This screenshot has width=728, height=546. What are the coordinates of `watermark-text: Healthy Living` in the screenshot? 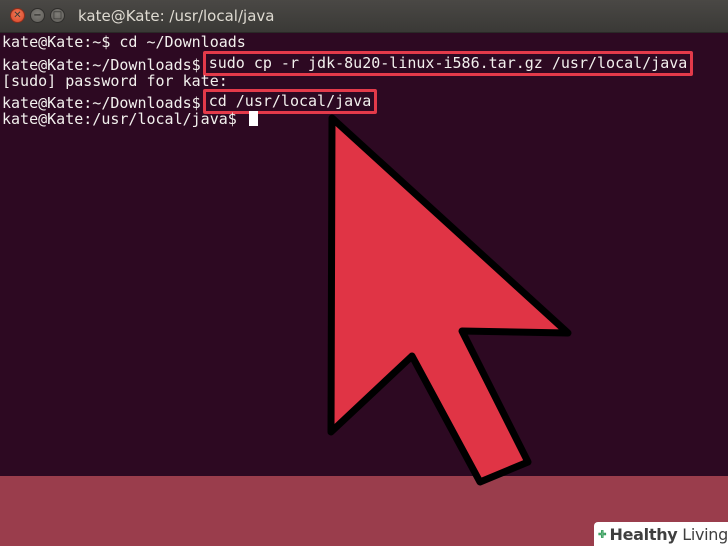 It's located at (668, 534).